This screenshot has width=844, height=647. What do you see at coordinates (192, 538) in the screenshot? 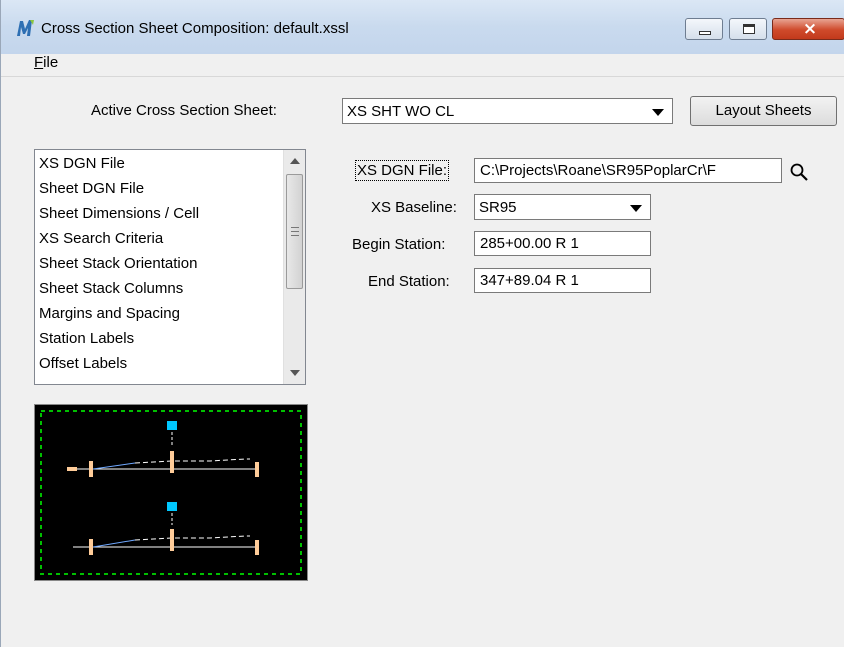
I see `template-line-bottom` at bounding box center [192, 538].